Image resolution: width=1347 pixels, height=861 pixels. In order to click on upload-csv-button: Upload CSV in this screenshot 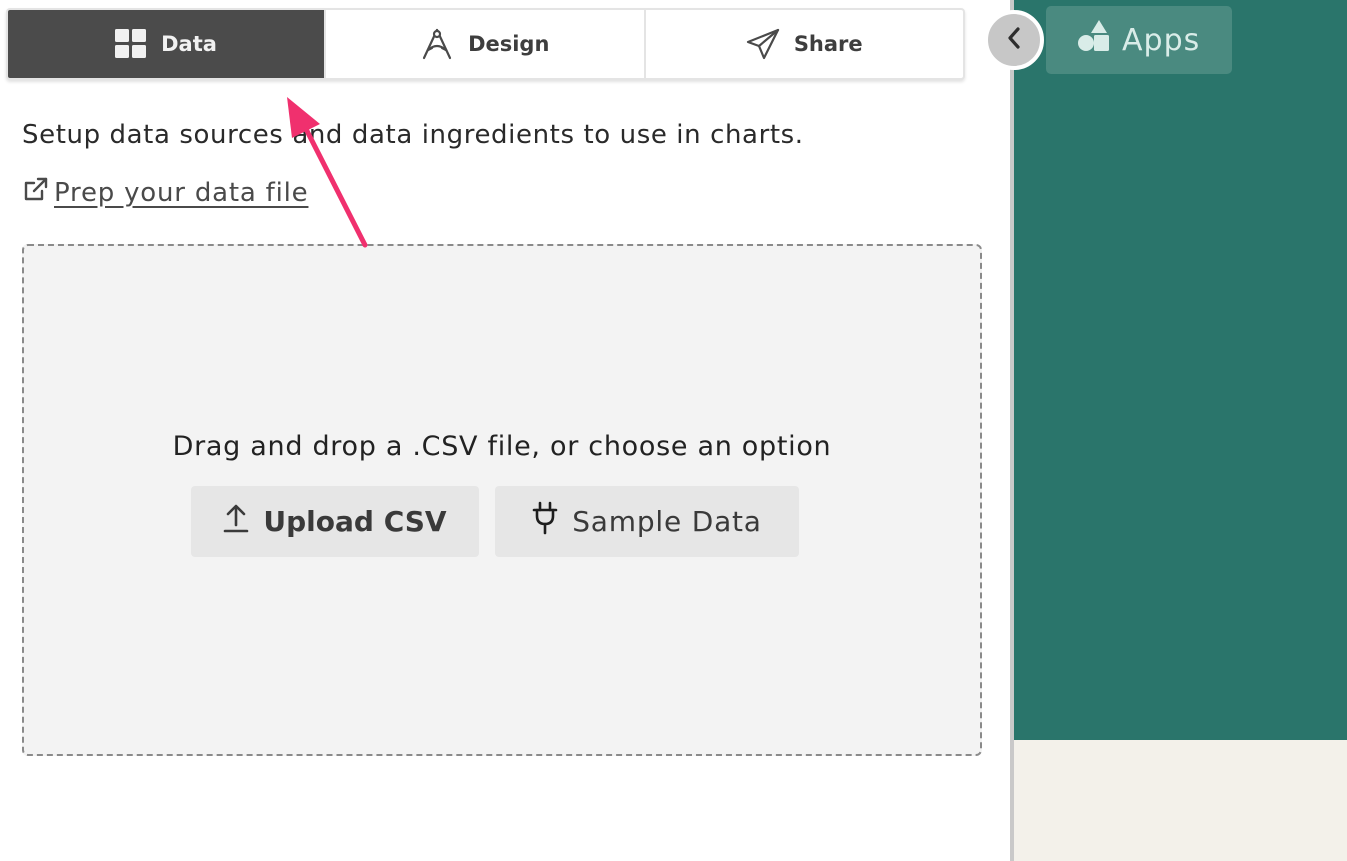, I will do `click(335, 521)`.